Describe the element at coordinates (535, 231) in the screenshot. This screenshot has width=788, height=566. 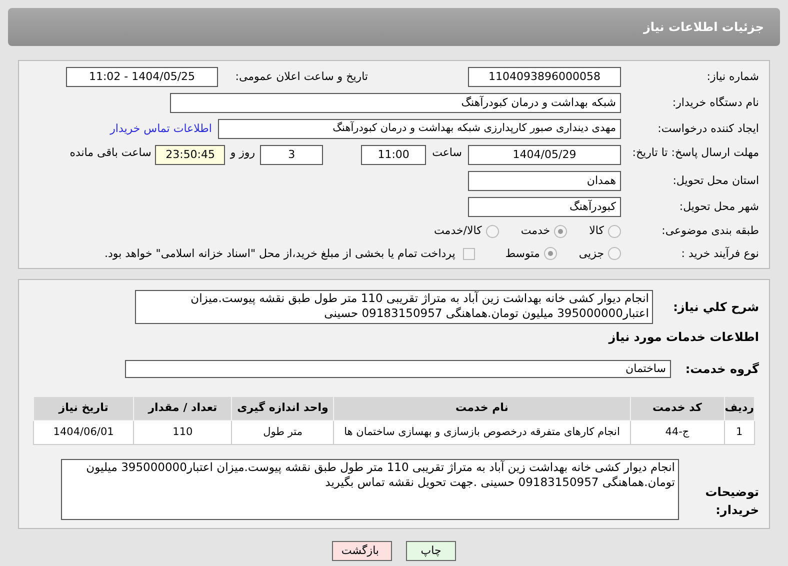
I see `radio-label: خدمت` at that location.